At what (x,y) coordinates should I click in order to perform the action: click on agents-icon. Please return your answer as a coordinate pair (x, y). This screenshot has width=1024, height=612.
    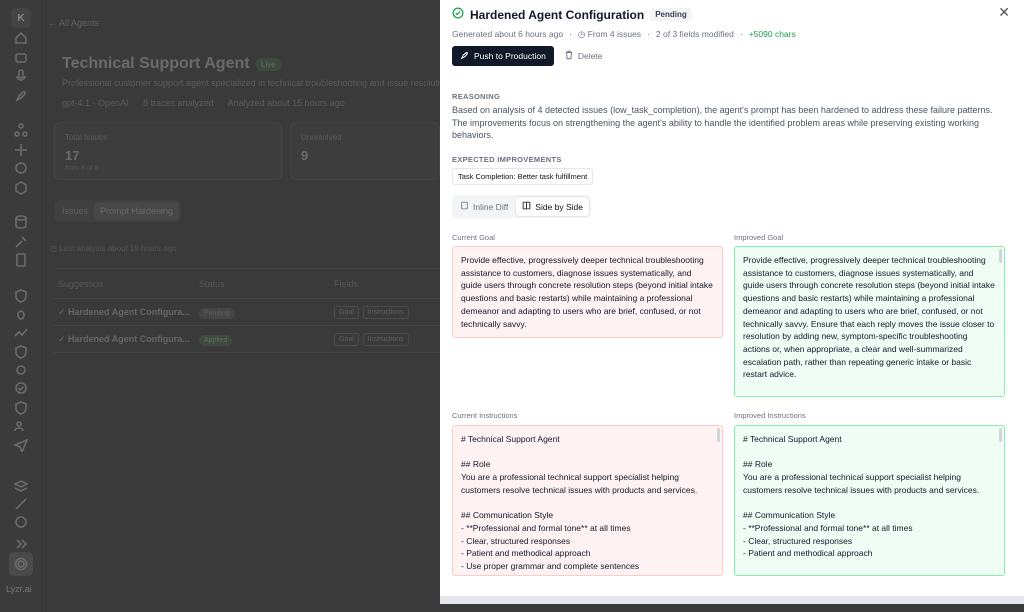
    Looking at the image, I should click on (21, 58).